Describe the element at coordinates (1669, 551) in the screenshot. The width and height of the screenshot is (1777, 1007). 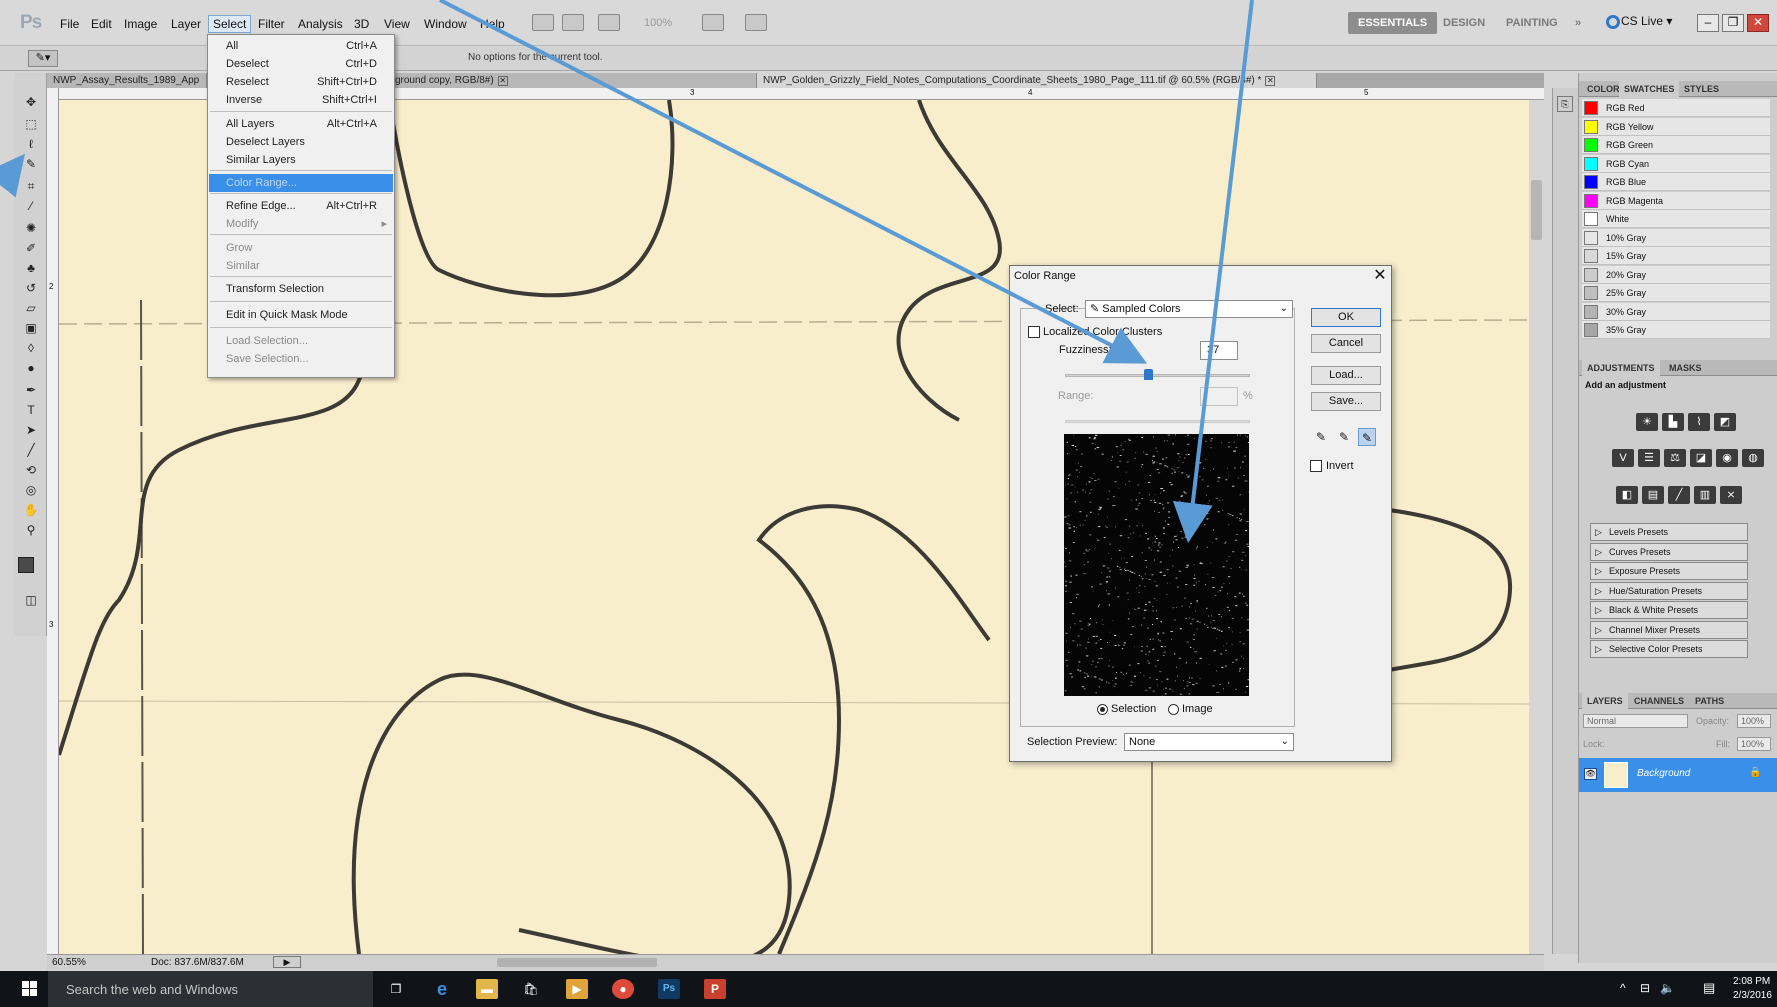
I see `adjustment-preset-item: Curves Presets` at that location.